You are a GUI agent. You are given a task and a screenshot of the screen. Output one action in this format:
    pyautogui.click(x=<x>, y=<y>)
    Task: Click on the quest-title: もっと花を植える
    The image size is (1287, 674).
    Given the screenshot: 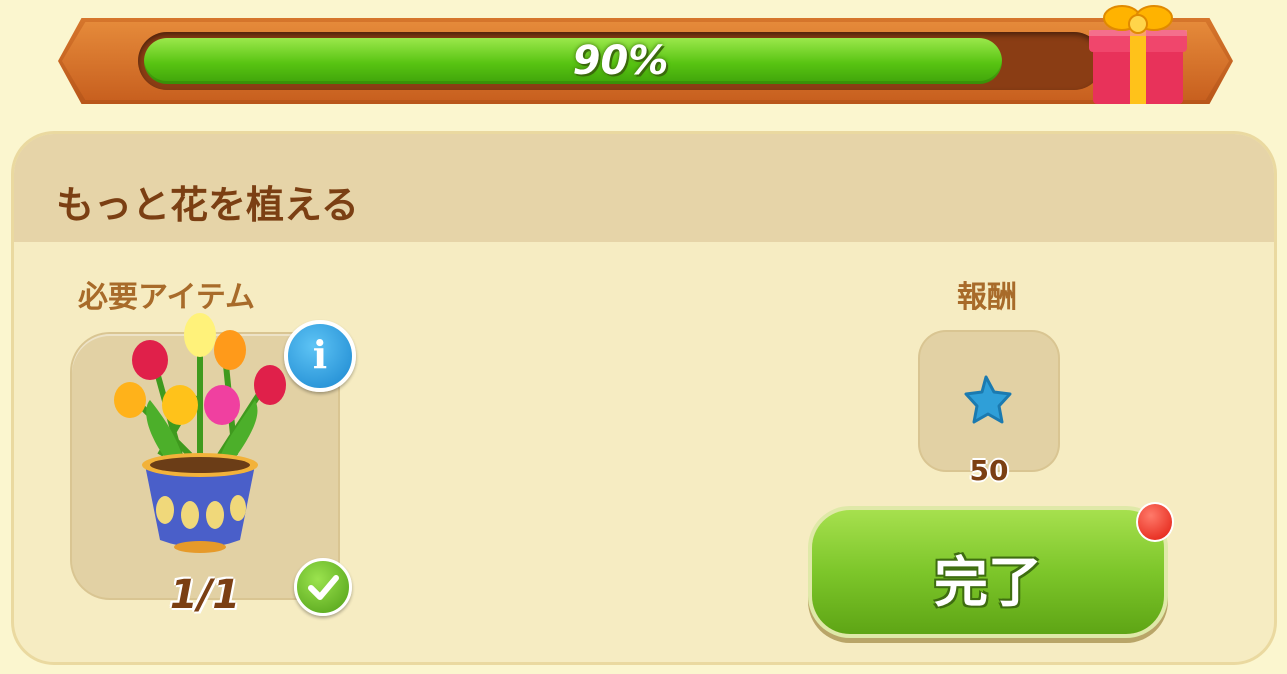 What is the action you would take?
    pyautogui.click(x=207, y=205)
    